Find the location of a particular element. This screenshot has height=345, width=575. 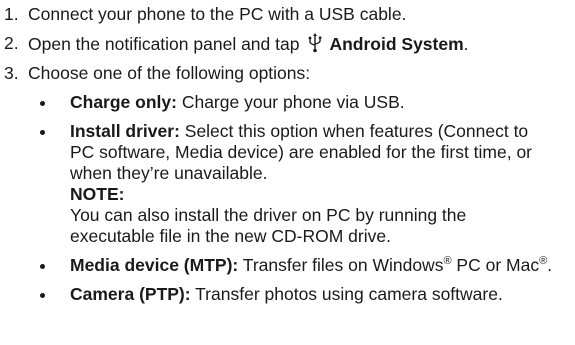

step-text: Open the notification panel and tap is located at coordinates (164, 44).